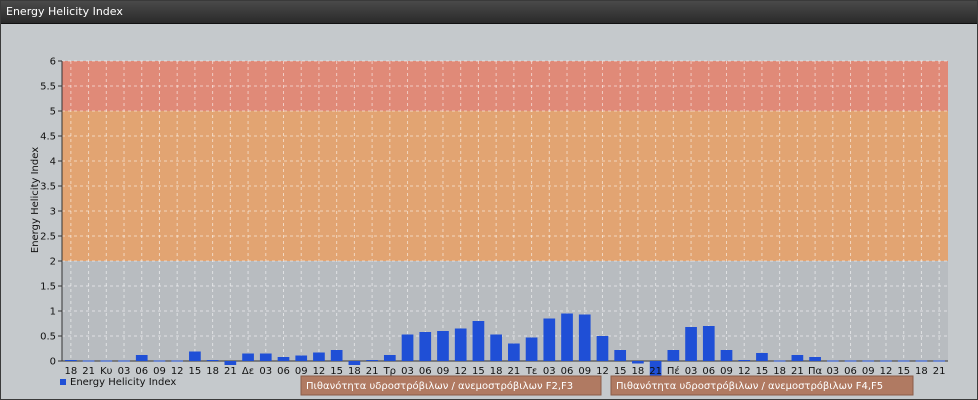 The height and width of the screenshot is (400, 978). I want to click on y-tick-label: 6, so click(53, 62).